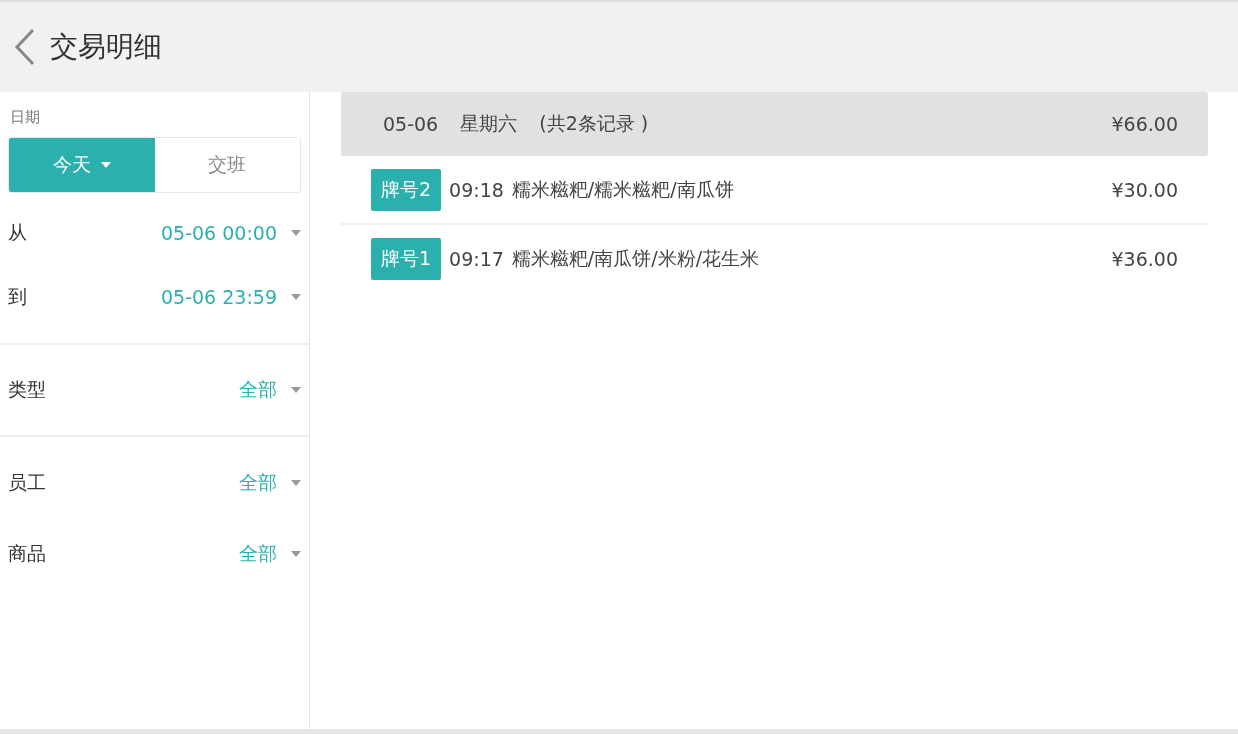 Image resolution: width=1238 pixels, height=734 pixels. What do you see at coordinates (594, 123) in the screenshot?
I see `record-count: (共2条记录 )` at bounding box center [594, 123].